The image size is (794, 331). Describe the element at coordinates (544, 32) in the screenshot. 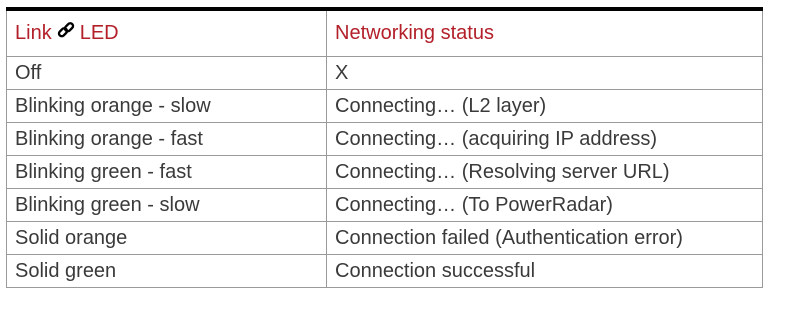

I see `header-status-column: Networking status` at that location.